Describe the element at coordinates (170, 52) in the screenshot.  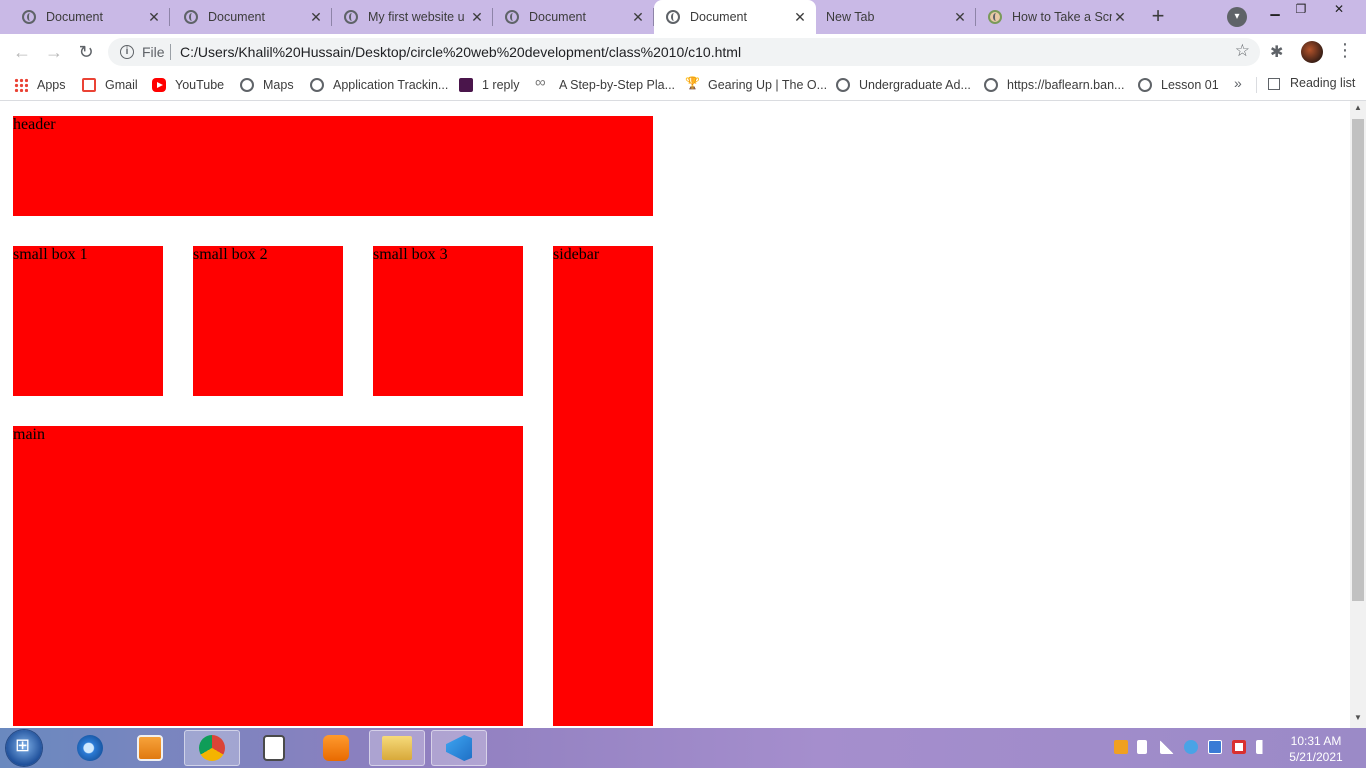
I see `omnibox-divider` at that location.